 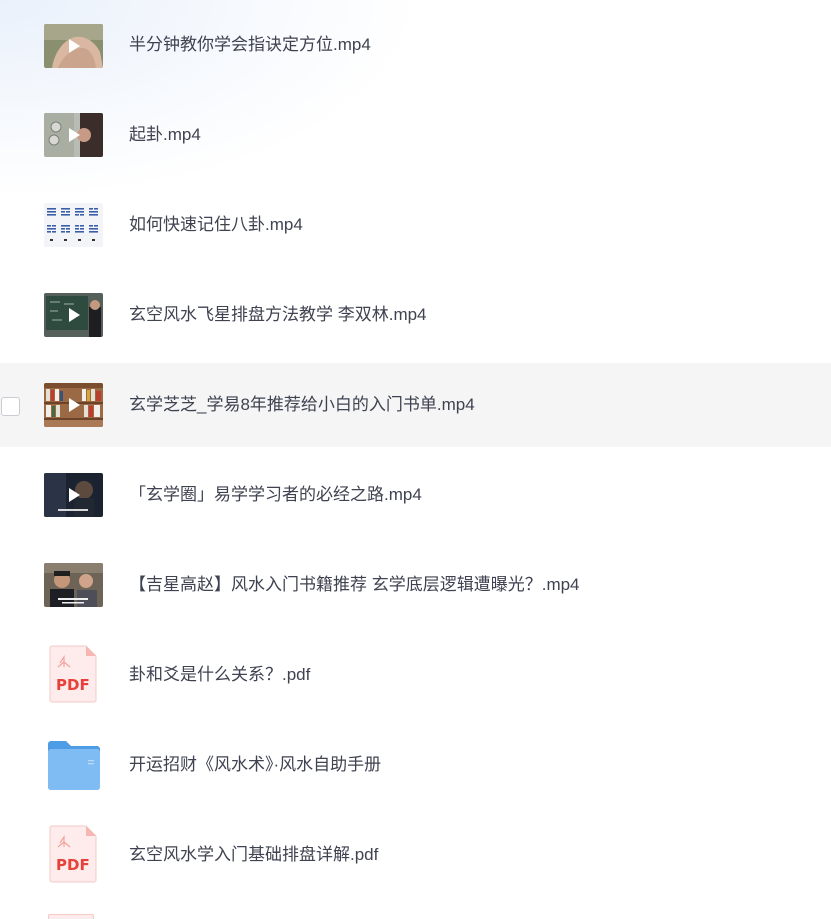 I want to click on file-name: 【吉星高赵】风水入门书籍推荐 玄学底层逻辑遭曝光？.mp4, so click(x=354, y=585).